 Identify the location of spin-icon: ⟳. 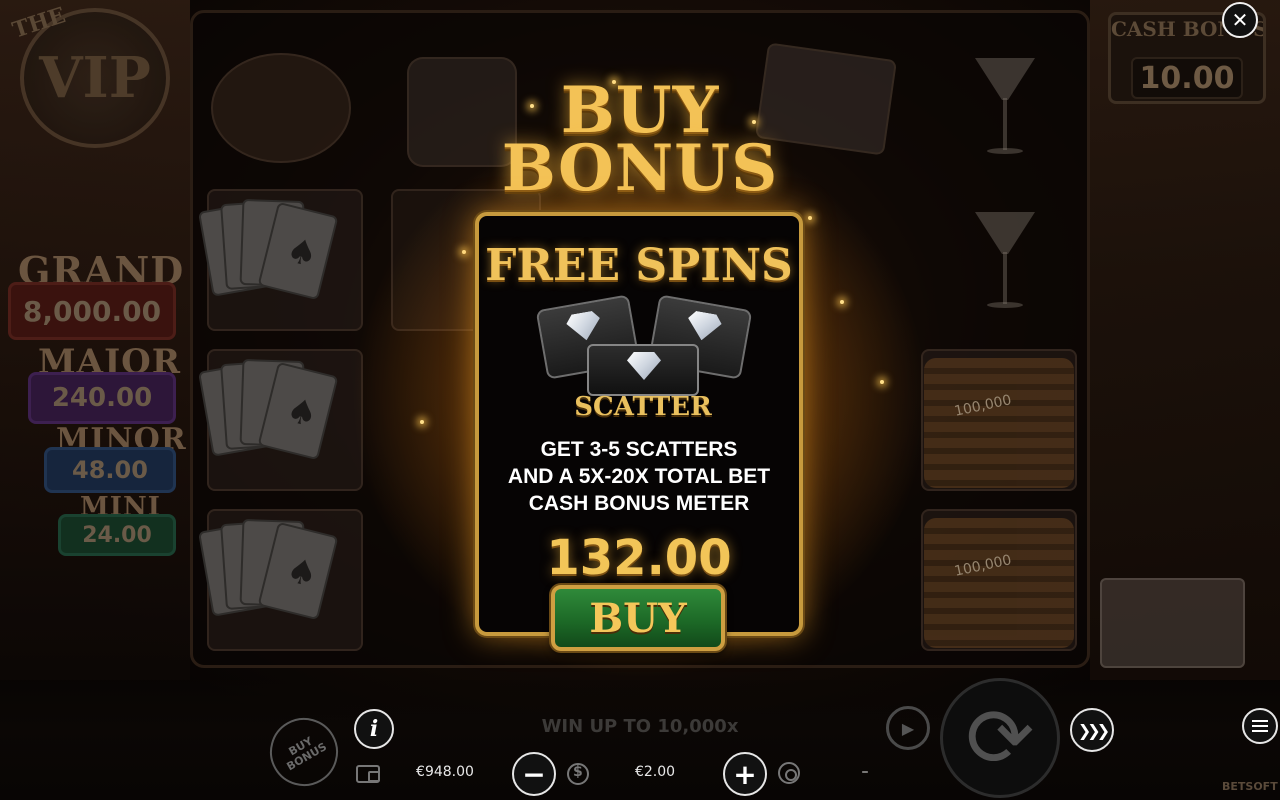
(1000, 738).